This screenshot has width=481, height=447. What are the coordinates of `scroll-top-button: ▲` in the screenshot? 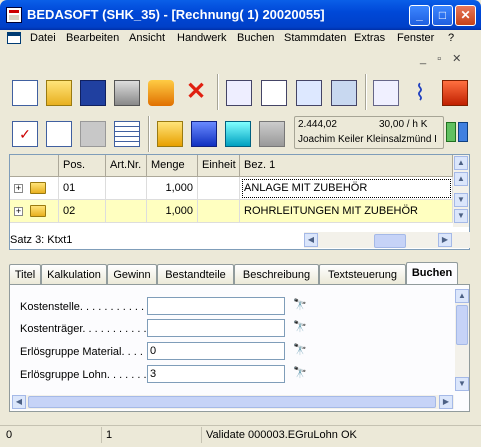 It's located at (461, 163).